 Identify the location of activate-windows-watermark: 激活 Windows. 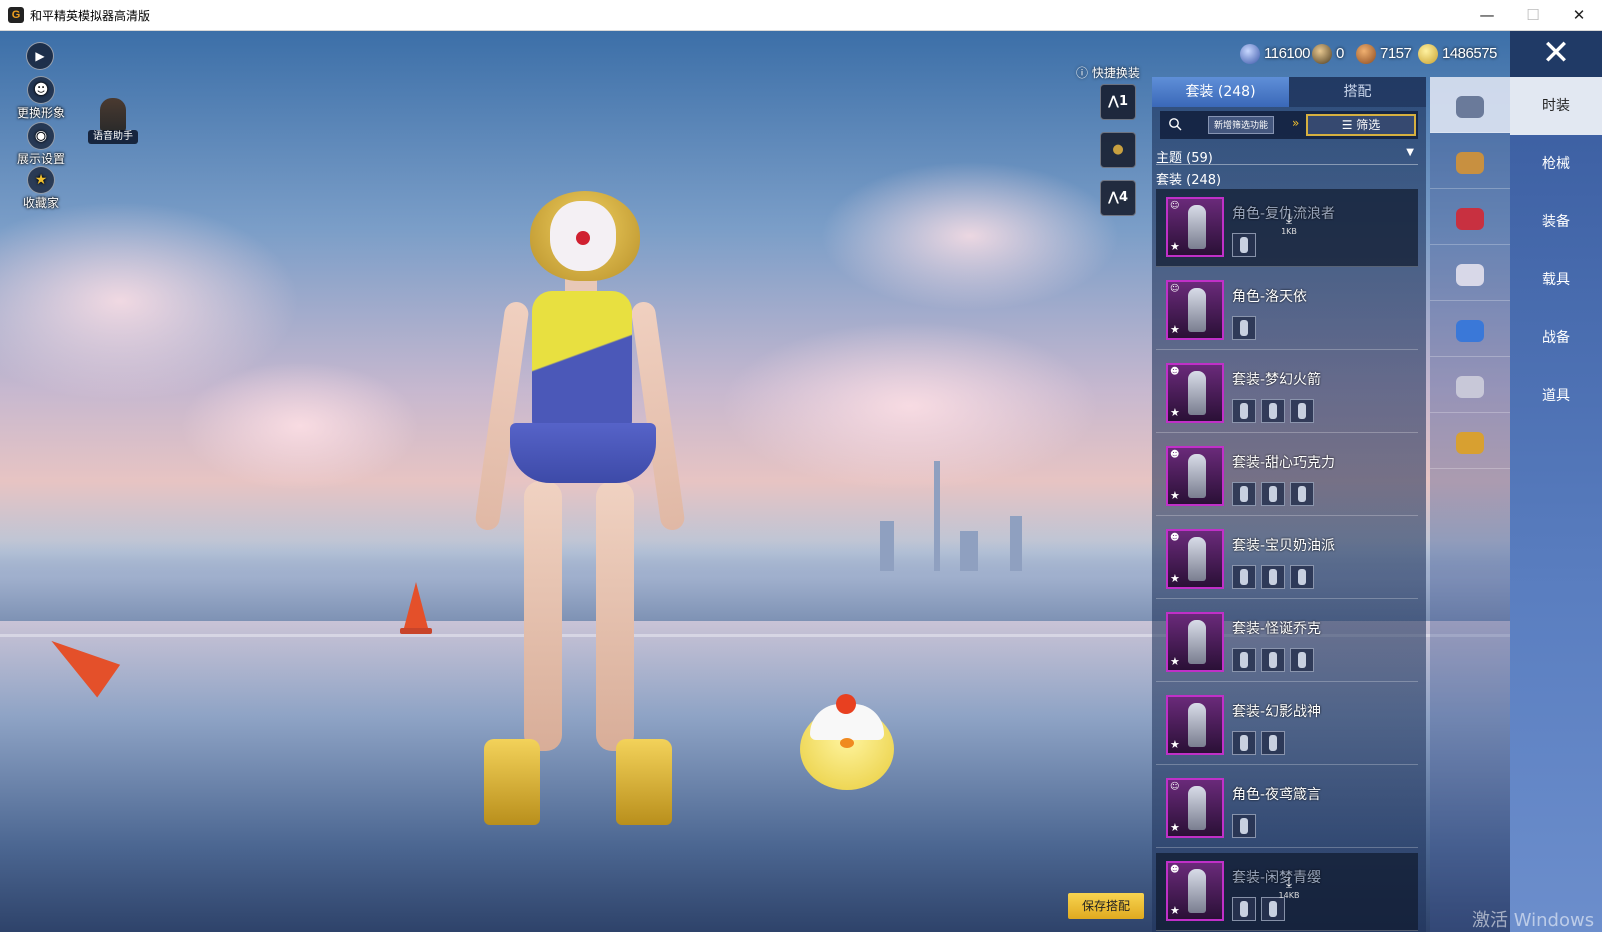
(1533, 920).